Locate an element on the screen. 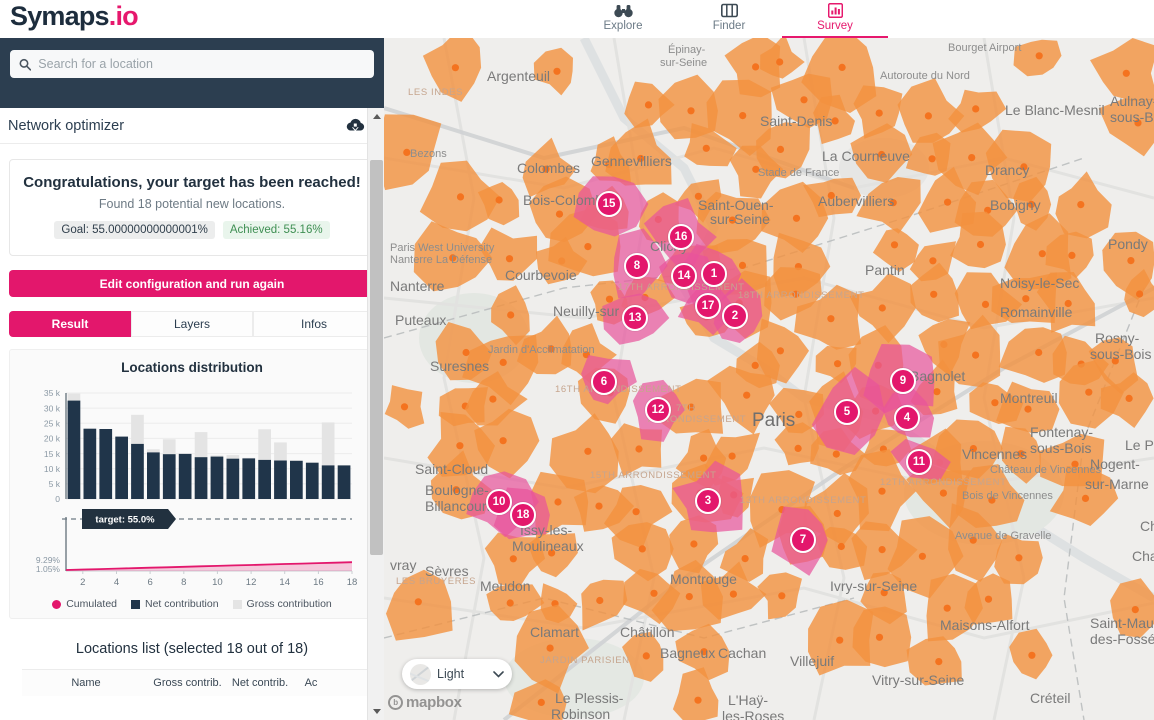  scrollbar-thumb is located at coordinates (376, 357).